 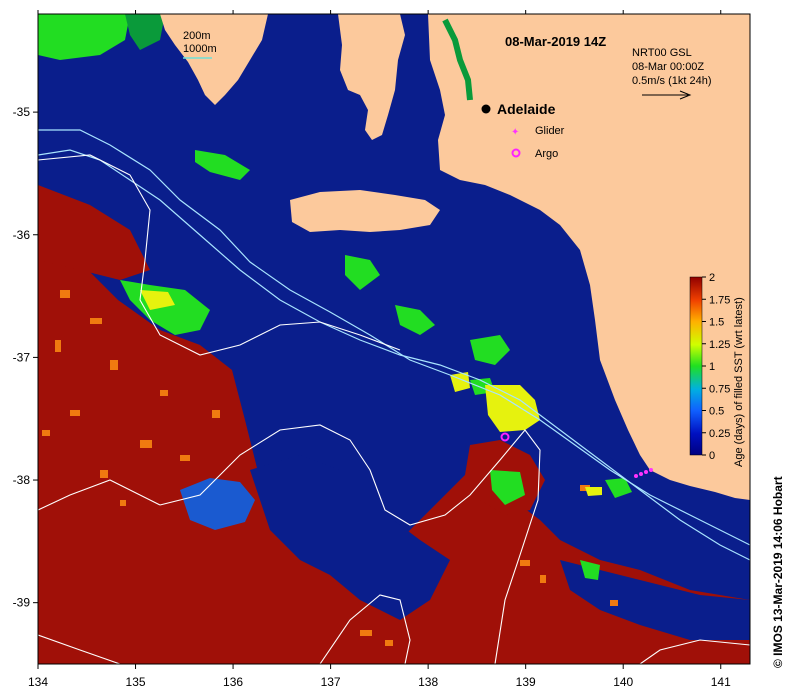 I want to click on x-tick-label: 140, so click(x=623, y=682).